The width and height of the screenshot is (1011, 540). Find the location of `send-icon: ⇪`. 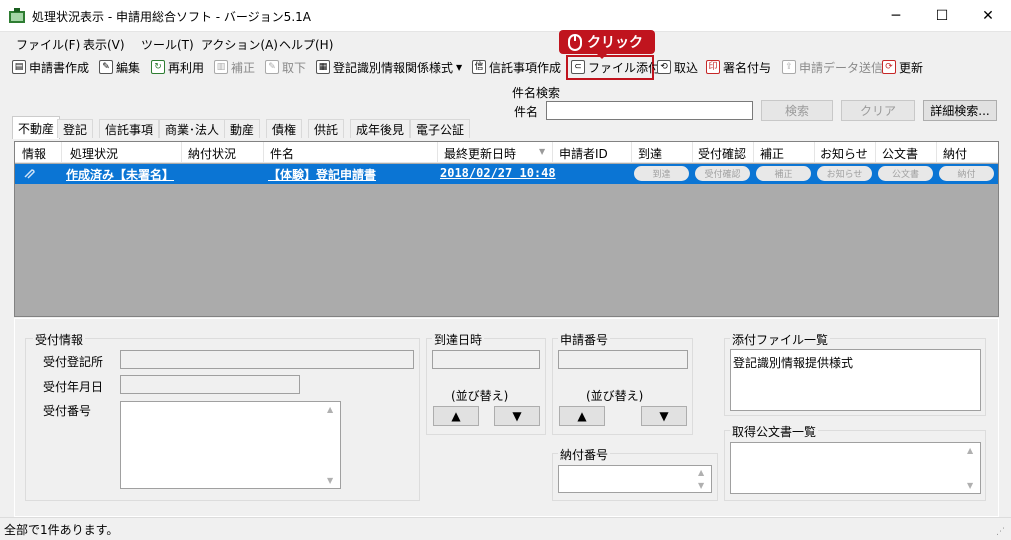

send-icon: ⇪ is located at coordinates (789, 67).